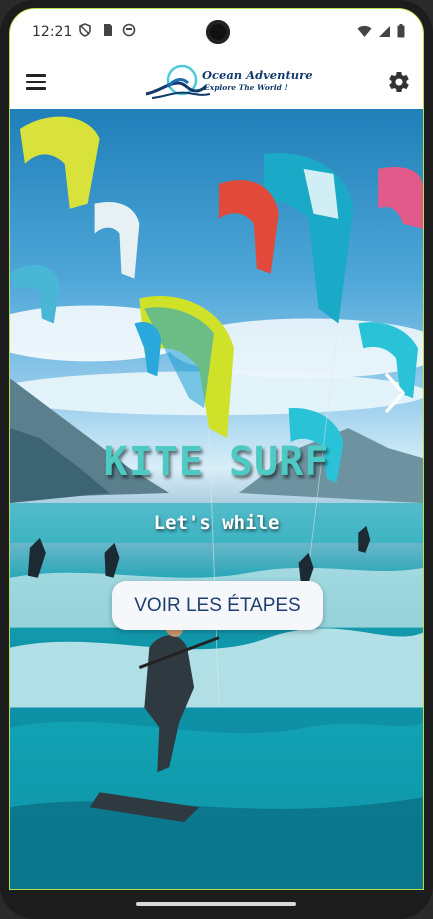 The height and width of the screenshot is (919, 433). What do you see at coordinates (364, 31) in the screenshot?
I see `wifi-icon` at bounding box center [364, 31].